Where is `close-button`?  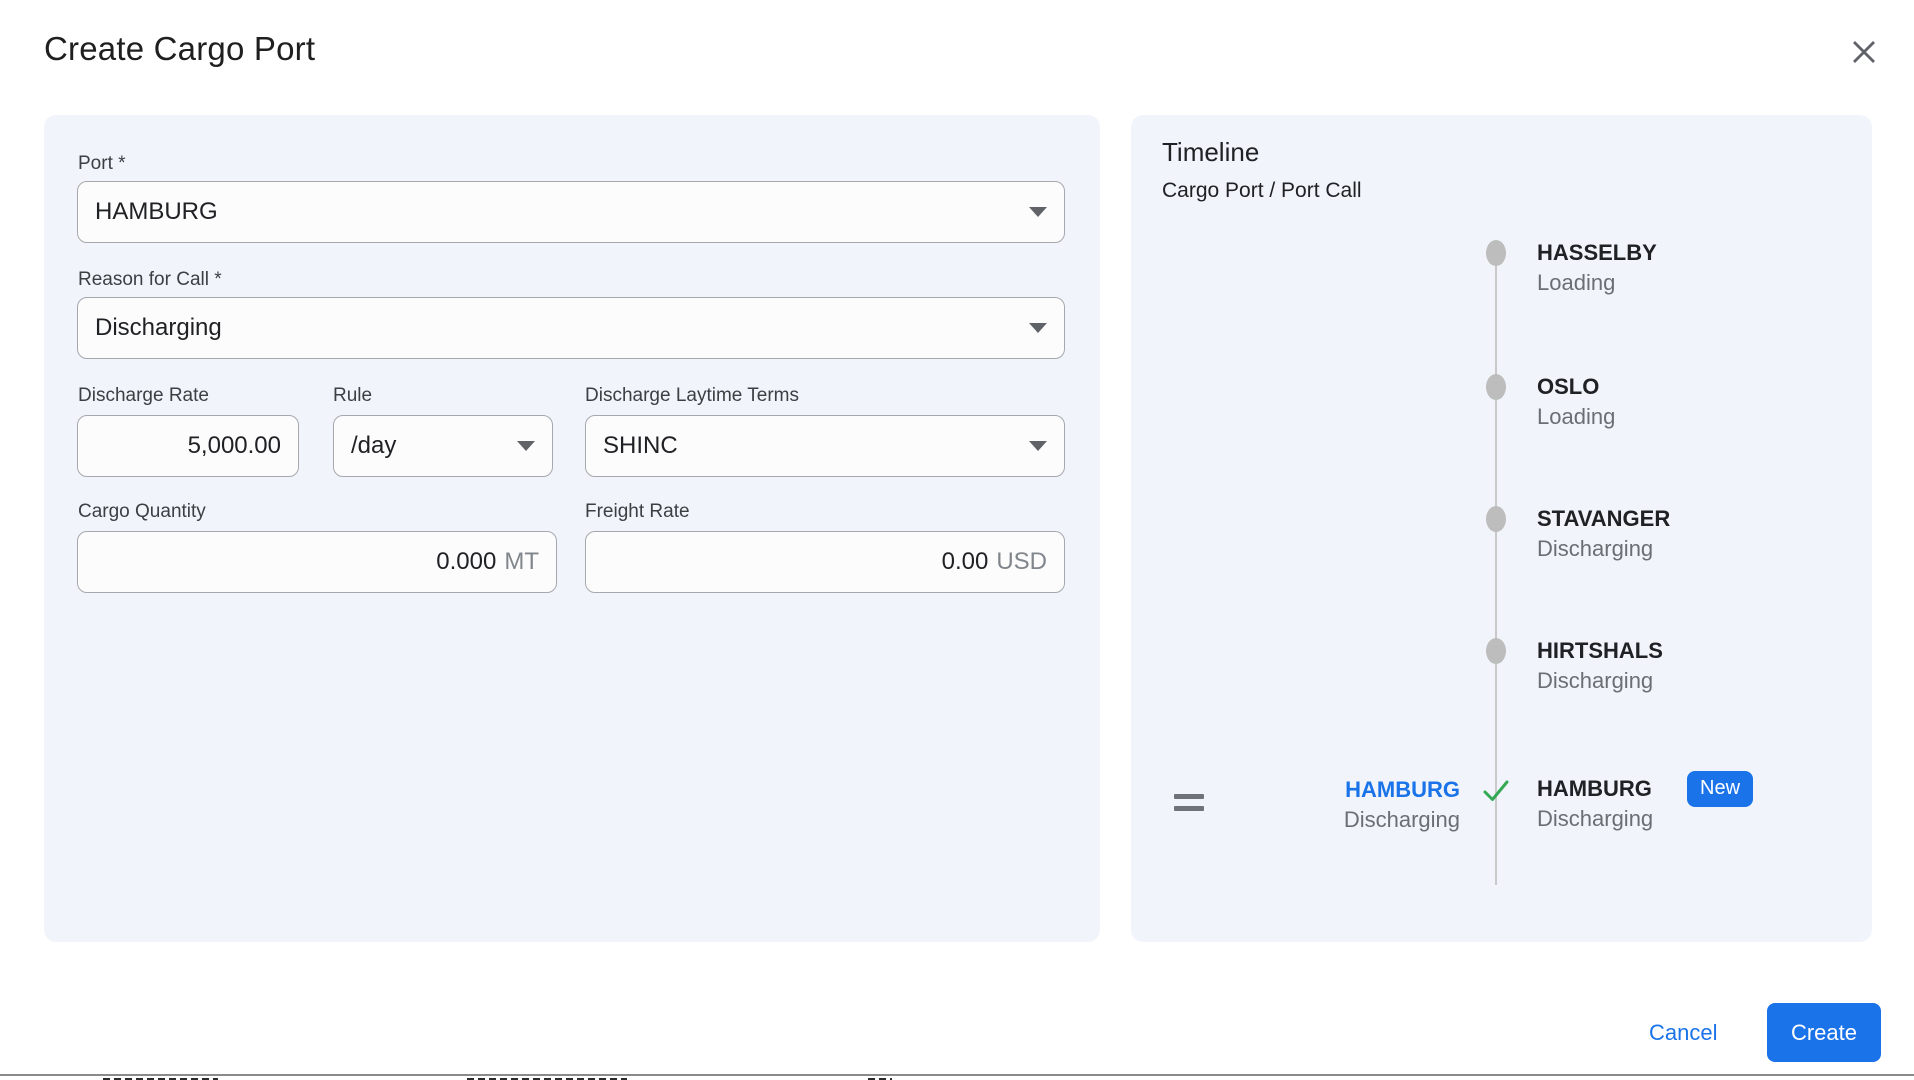 close-button is located at coordinates (1864, 52).